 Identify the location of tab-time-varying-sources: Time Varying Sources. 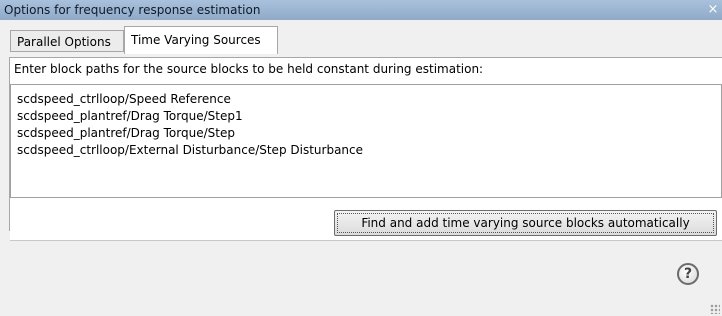
(201, 40).